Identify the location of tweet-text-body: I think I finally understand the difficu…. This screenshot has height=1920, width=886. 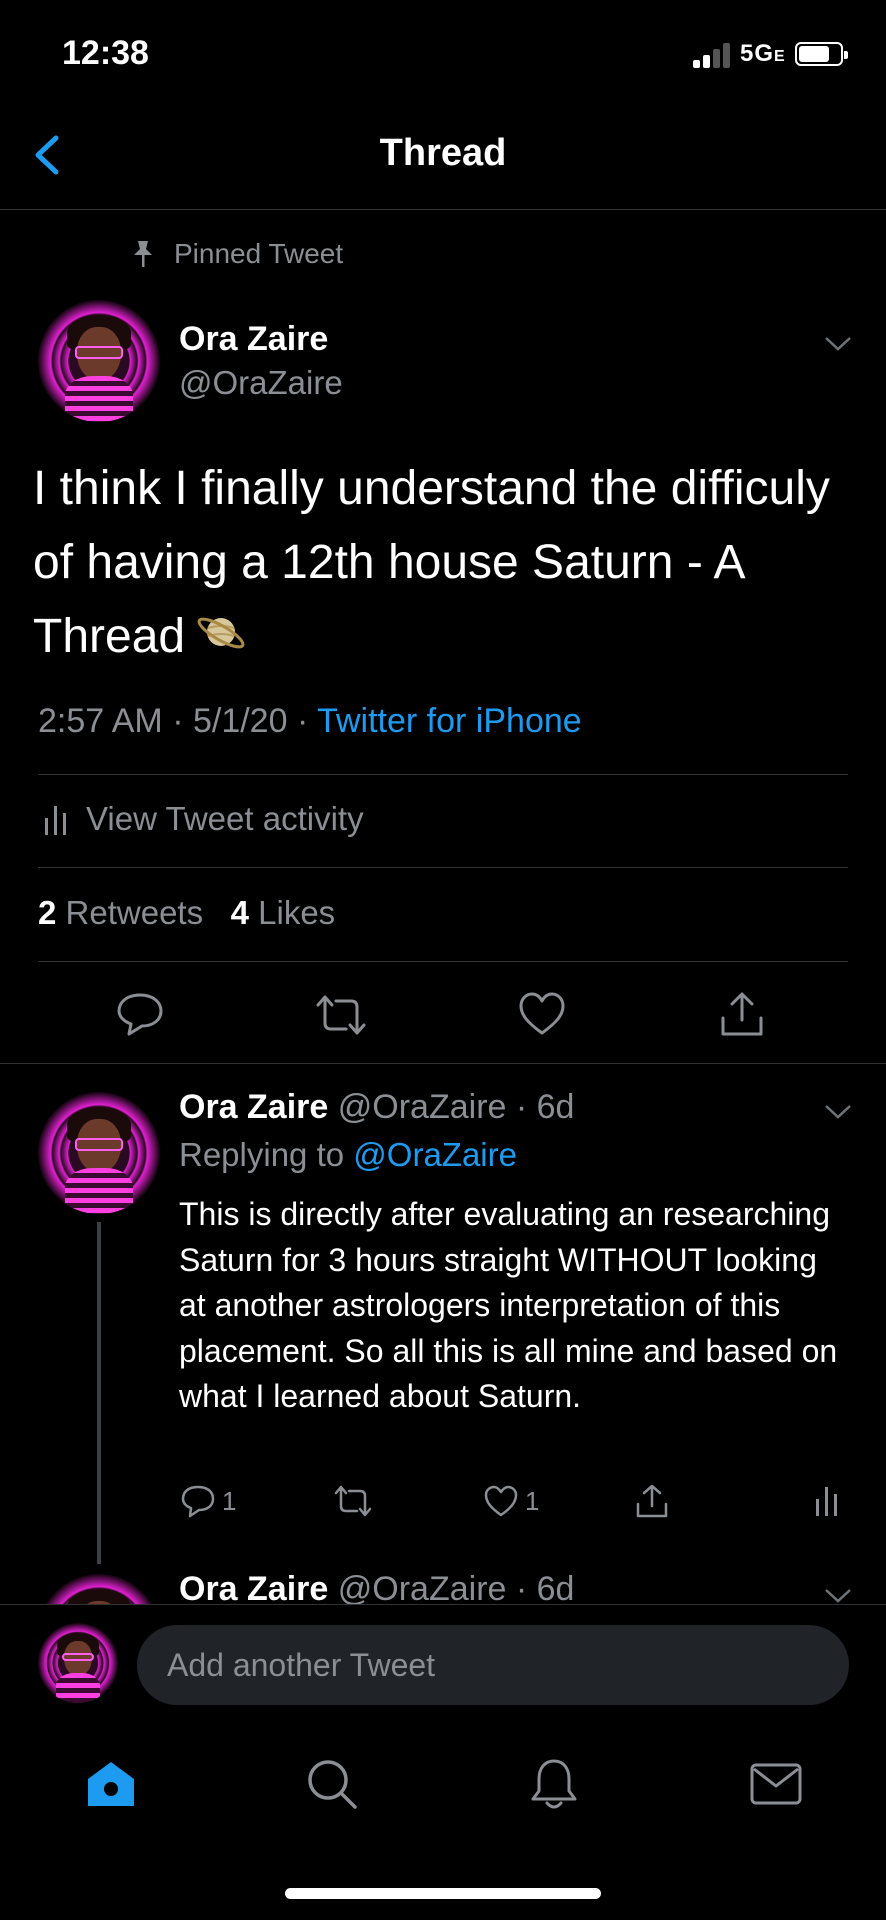
(431, 562).